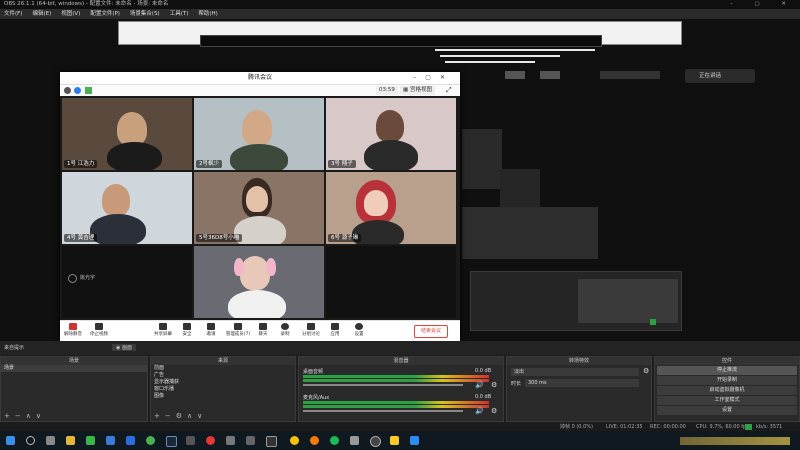 This screenshot has height=450, width=800. What do you see at coordinates (624, 427) in the screenshot?
I see `live-time: LIVE: 01:02:35` at bounding box center [624, 427].